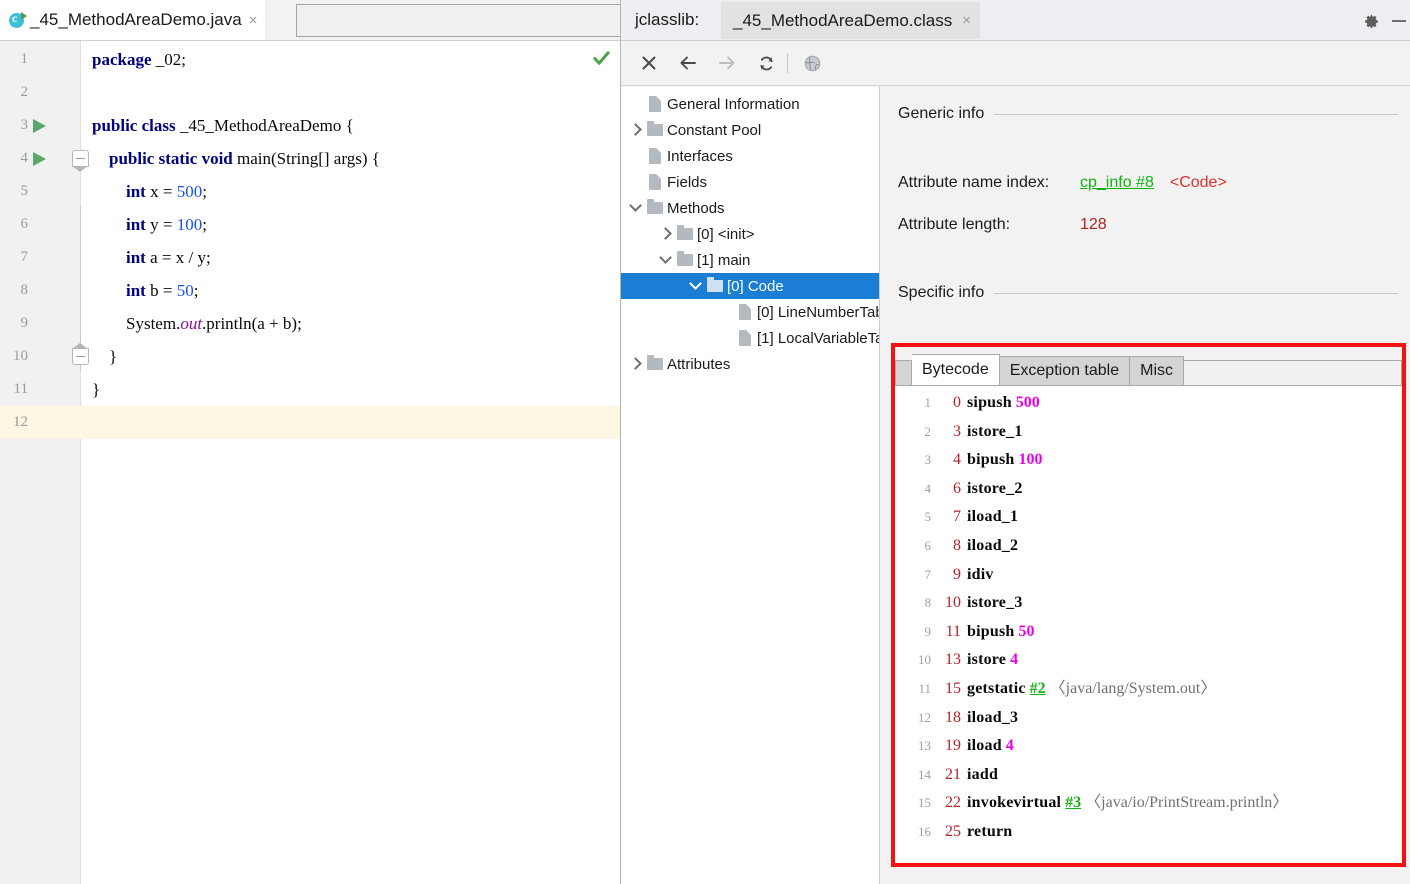 This screenshot has height=884, width=1410. Describe the element at coordinates (1117, 183) in the screenshot. I see `cp-info-link: cp_info #8` at that location.